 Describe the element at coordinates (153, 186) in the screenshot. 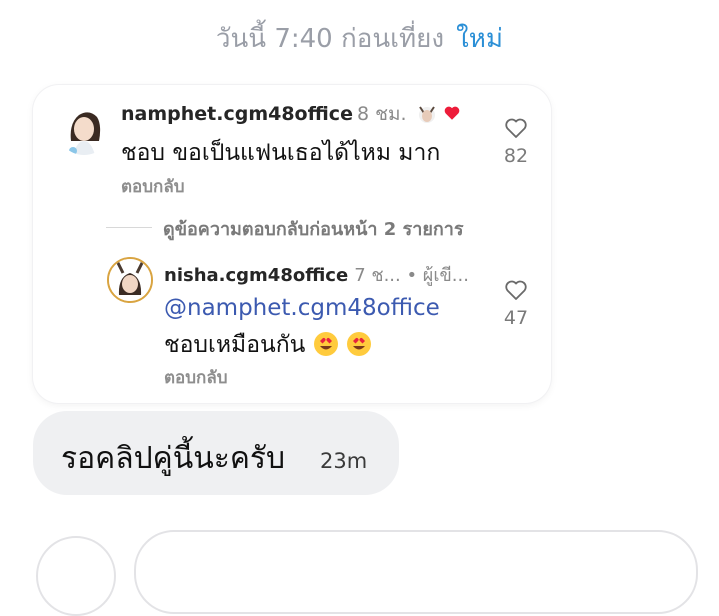

I see `comment-reply-button: ตอบกลับ` at that location.